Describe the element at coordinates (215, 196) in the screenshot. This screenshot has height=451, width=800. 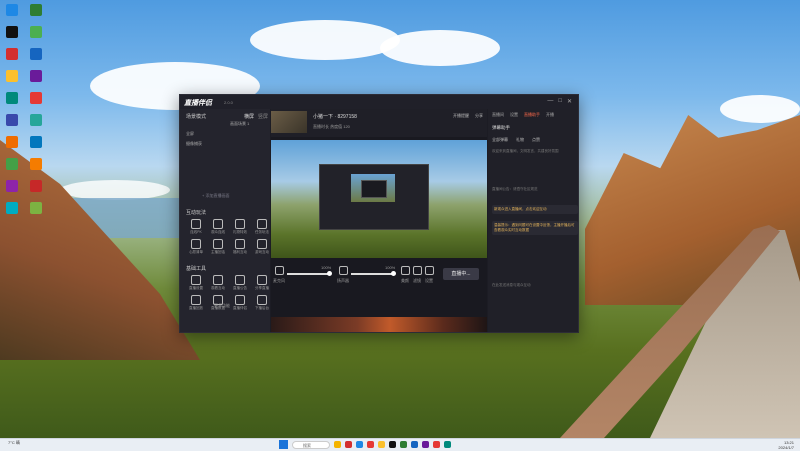
I see `add-source-button: + 添加直播画面` at that location.